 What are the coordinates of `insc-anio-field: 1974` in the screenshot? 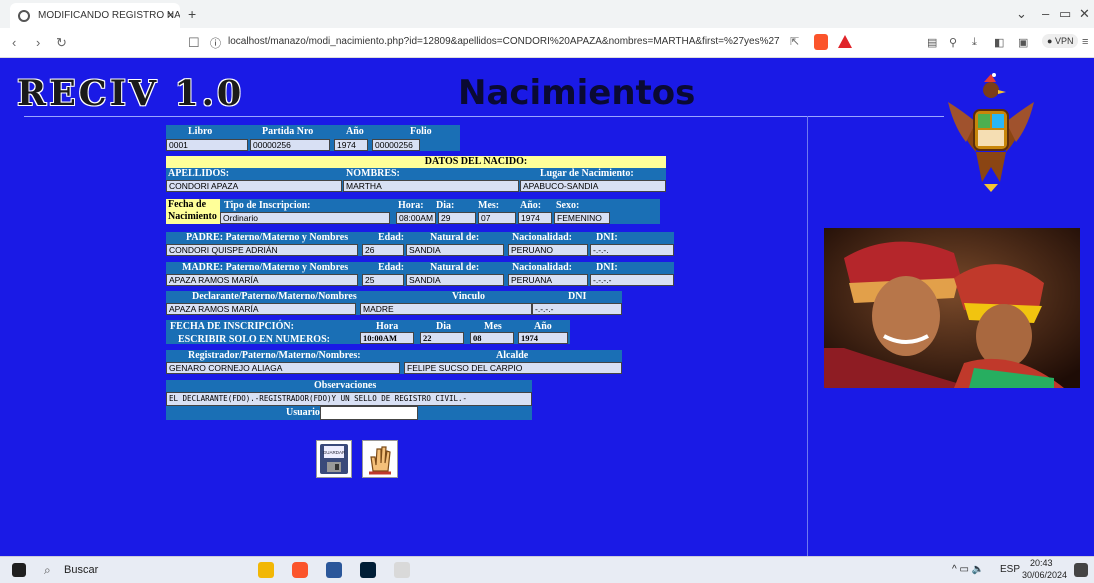 It's located at (543, 338).